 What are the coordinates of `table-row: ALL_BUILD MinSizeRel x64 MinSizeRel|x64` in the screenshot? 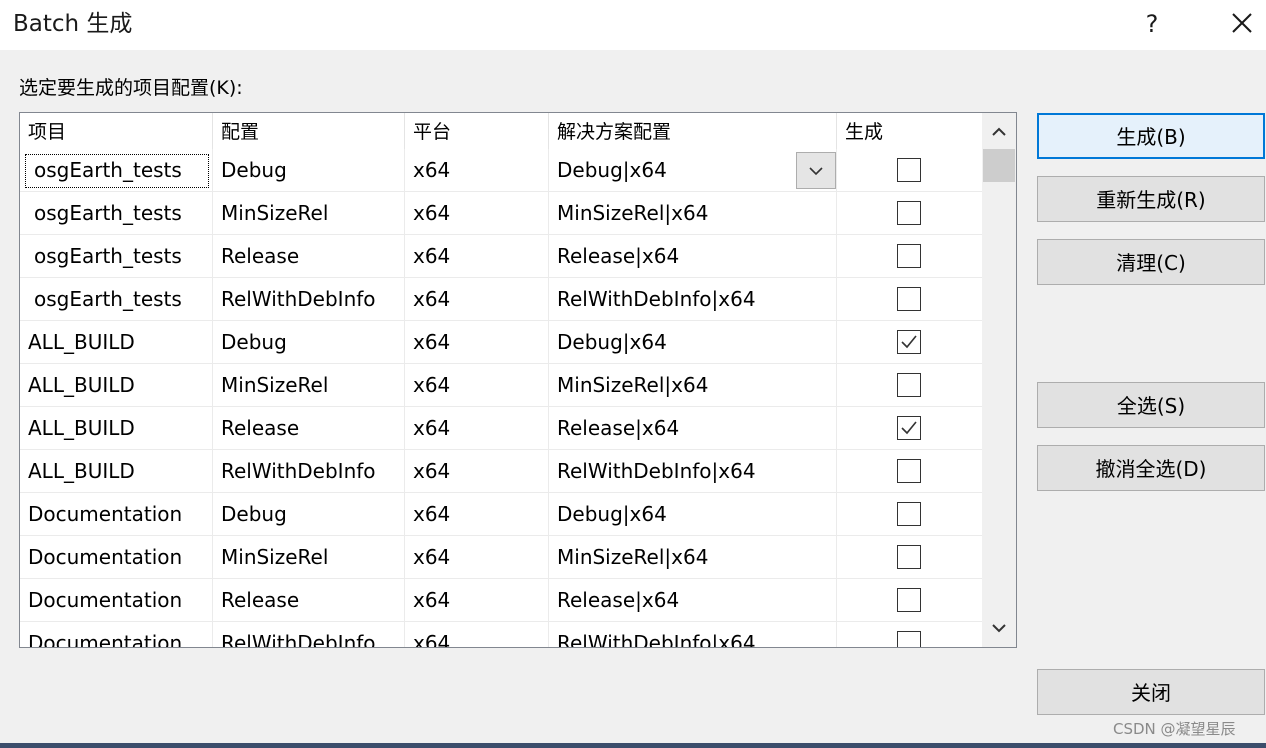 It's located at (501, 385).